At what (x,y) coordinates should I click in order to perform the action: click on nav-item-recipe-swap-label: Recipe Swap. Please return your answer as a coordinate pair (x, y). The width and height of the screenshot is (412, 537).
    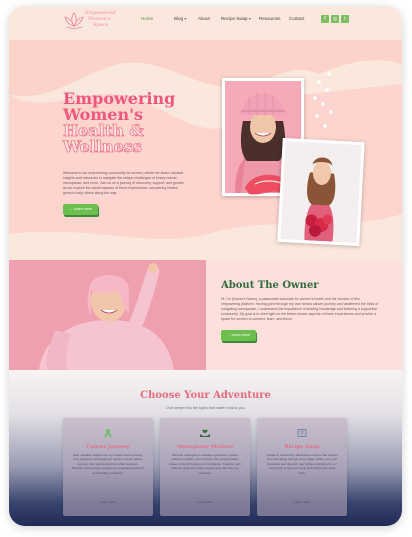
    Looking at the image, I should click on (234, 18).